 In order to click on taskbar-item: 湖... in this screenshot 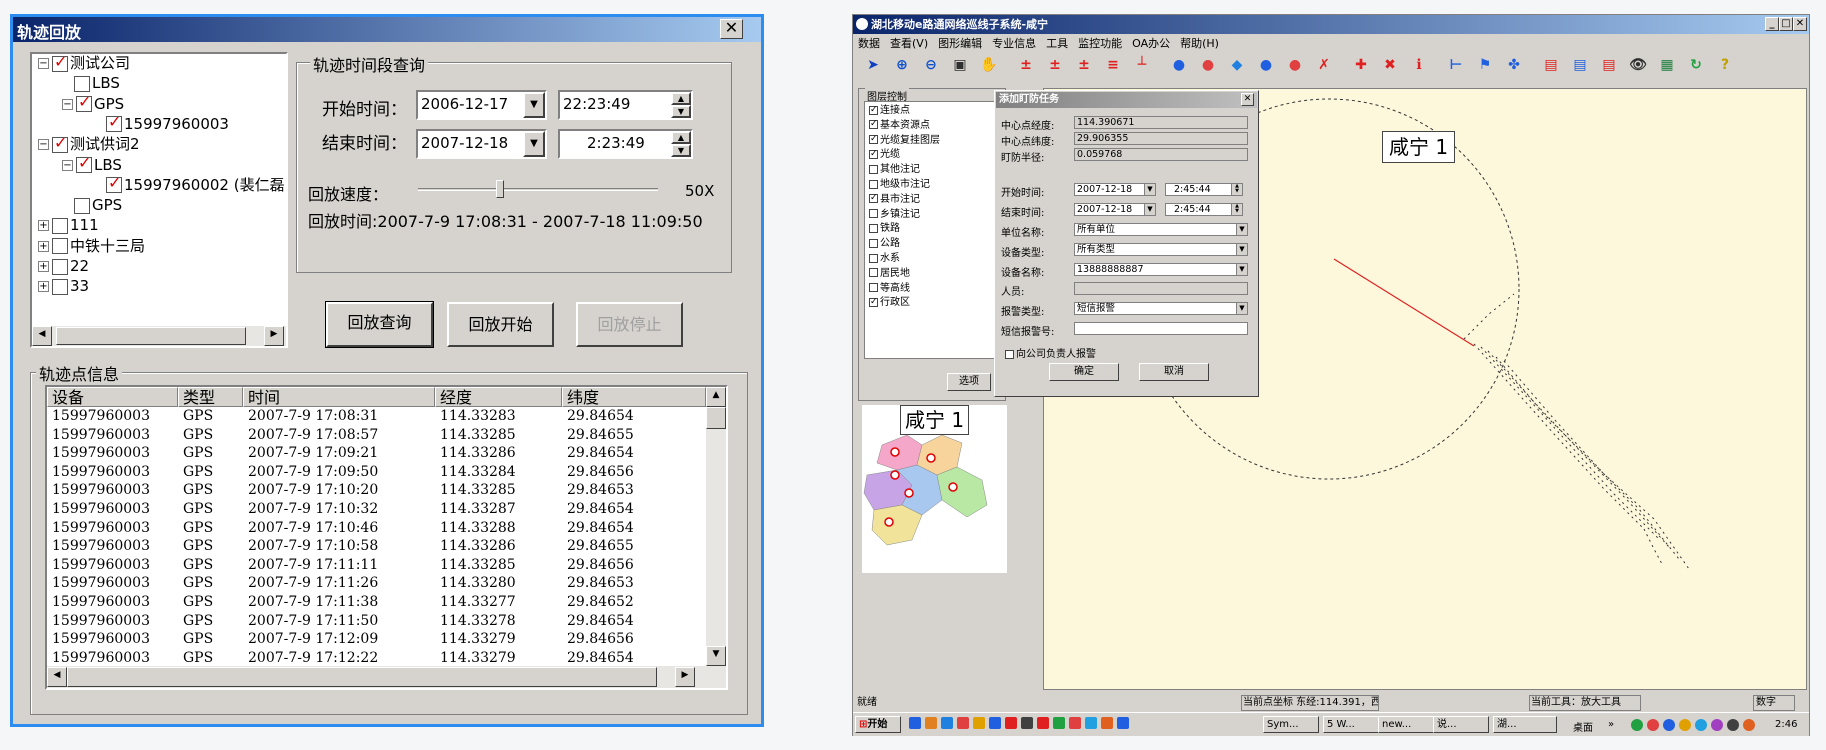, I will do `click(1525, 724)`.